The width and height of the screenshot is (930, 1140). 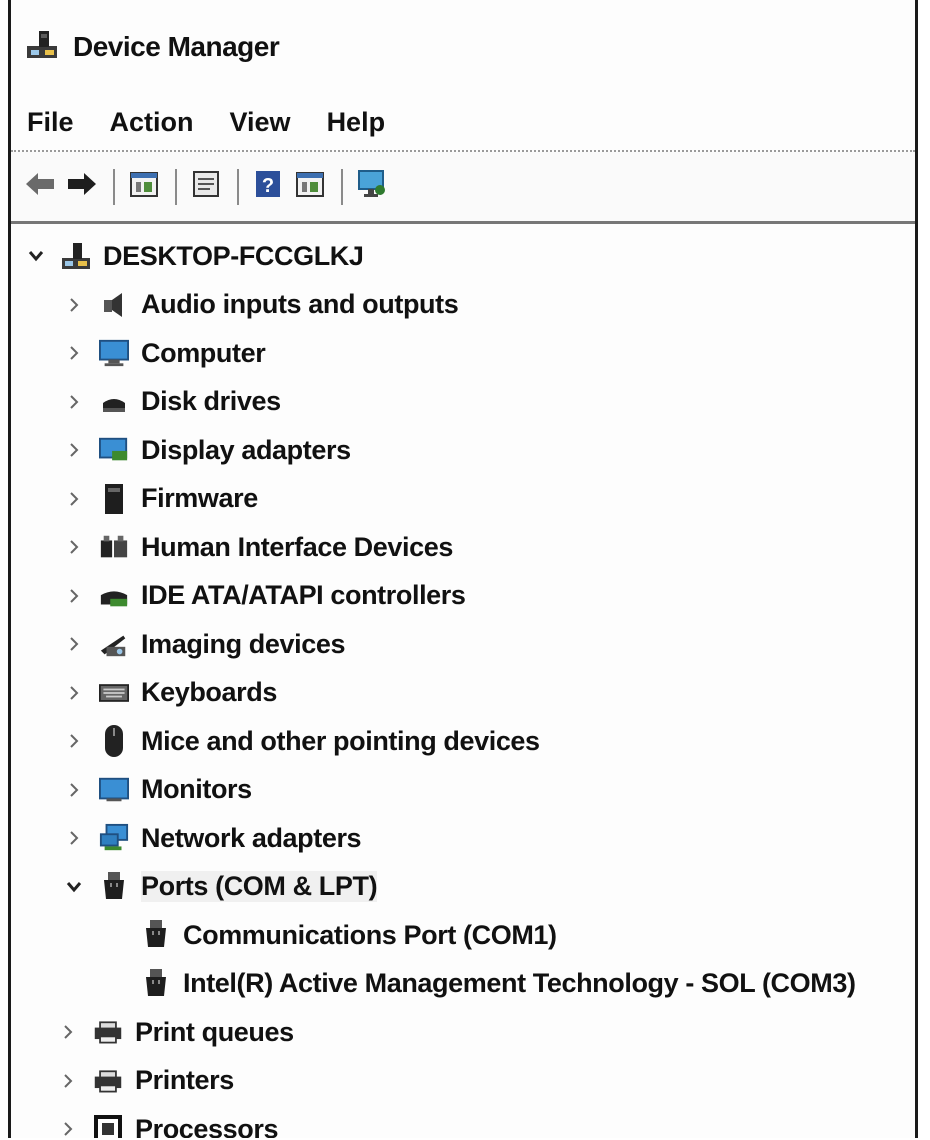 I want to click on tree-item-imaging: Imaging devices, so click(x=463, y=644).